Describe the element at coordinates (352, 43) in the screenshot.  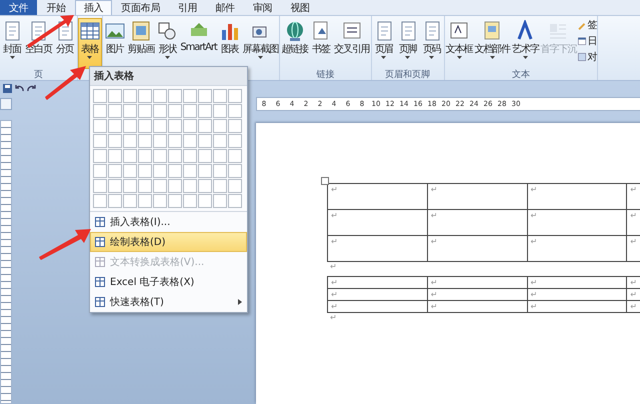
I see `ribbon-button: 交叉引用` at that location.